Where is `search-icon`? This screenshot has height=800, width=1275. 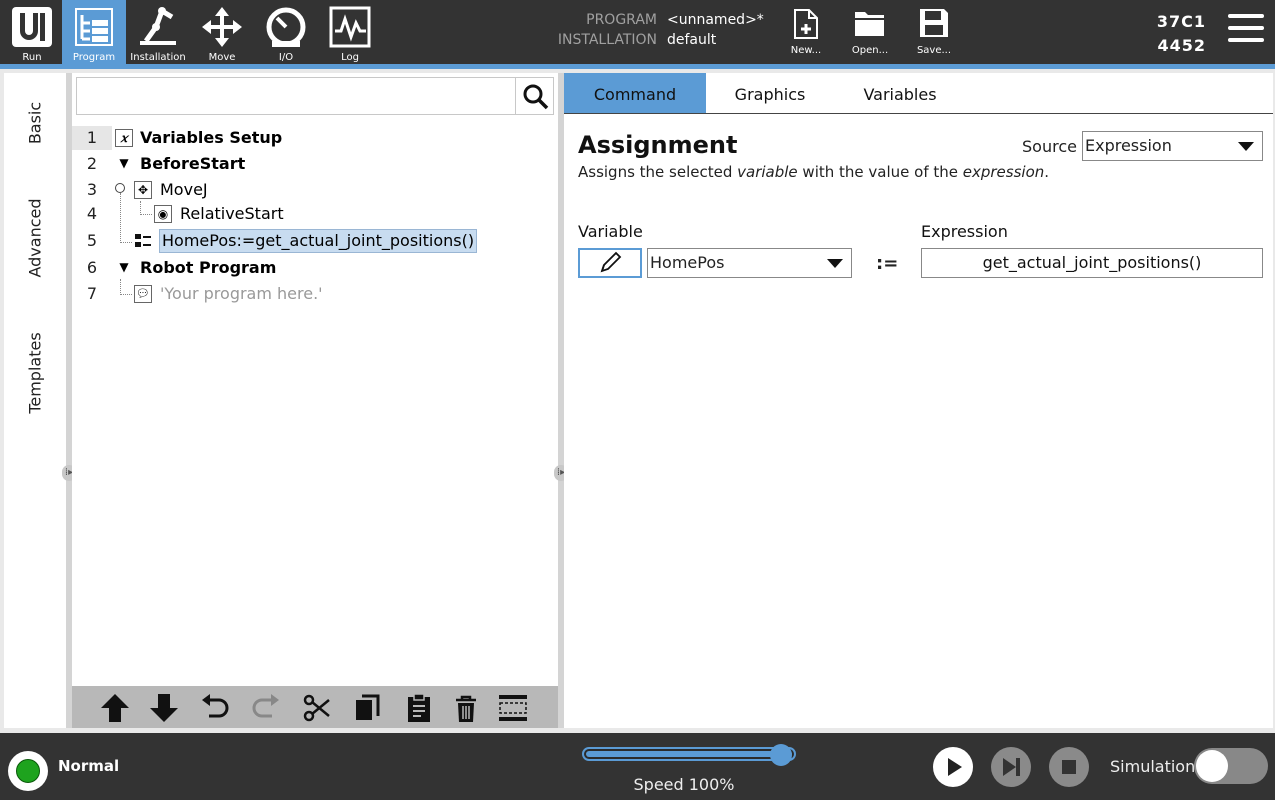
search-icon is located at coordinates (536, 97).